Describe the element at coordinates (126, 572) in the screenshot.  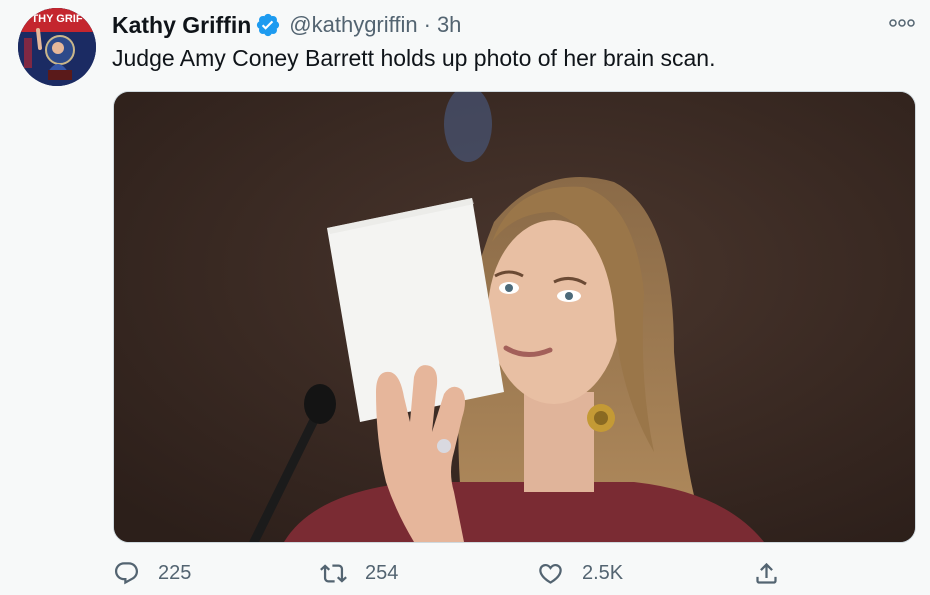
I see `reply-icon` at that location.